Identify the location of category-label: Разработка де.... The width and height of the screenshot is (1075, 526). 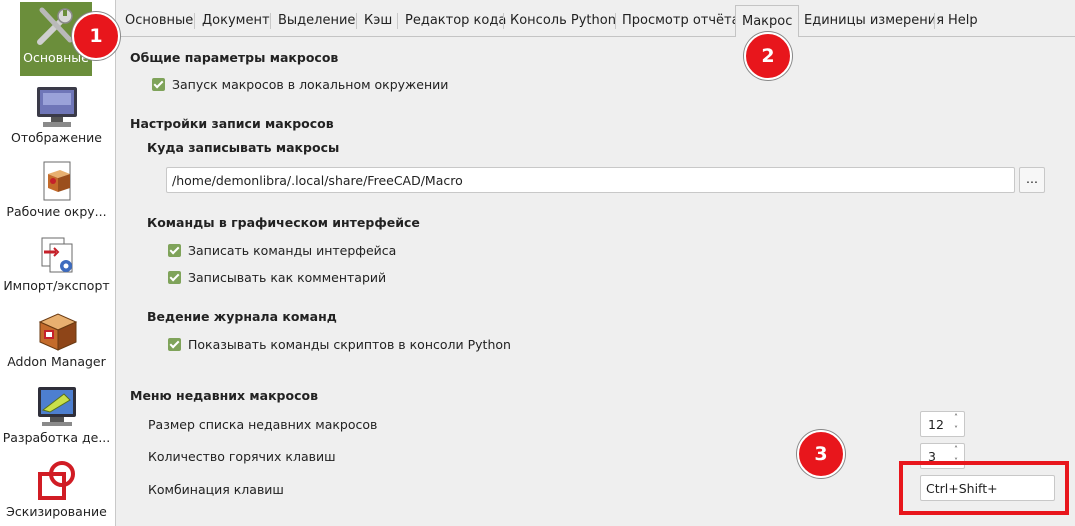
(56, 437).